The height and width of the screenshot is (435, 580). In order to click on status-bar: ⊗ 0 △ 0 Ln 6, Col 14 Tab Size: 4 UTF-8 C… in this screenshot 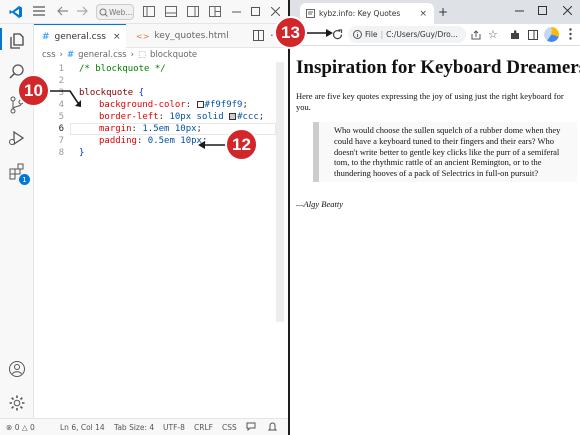, I will do `click(144, 426)`.